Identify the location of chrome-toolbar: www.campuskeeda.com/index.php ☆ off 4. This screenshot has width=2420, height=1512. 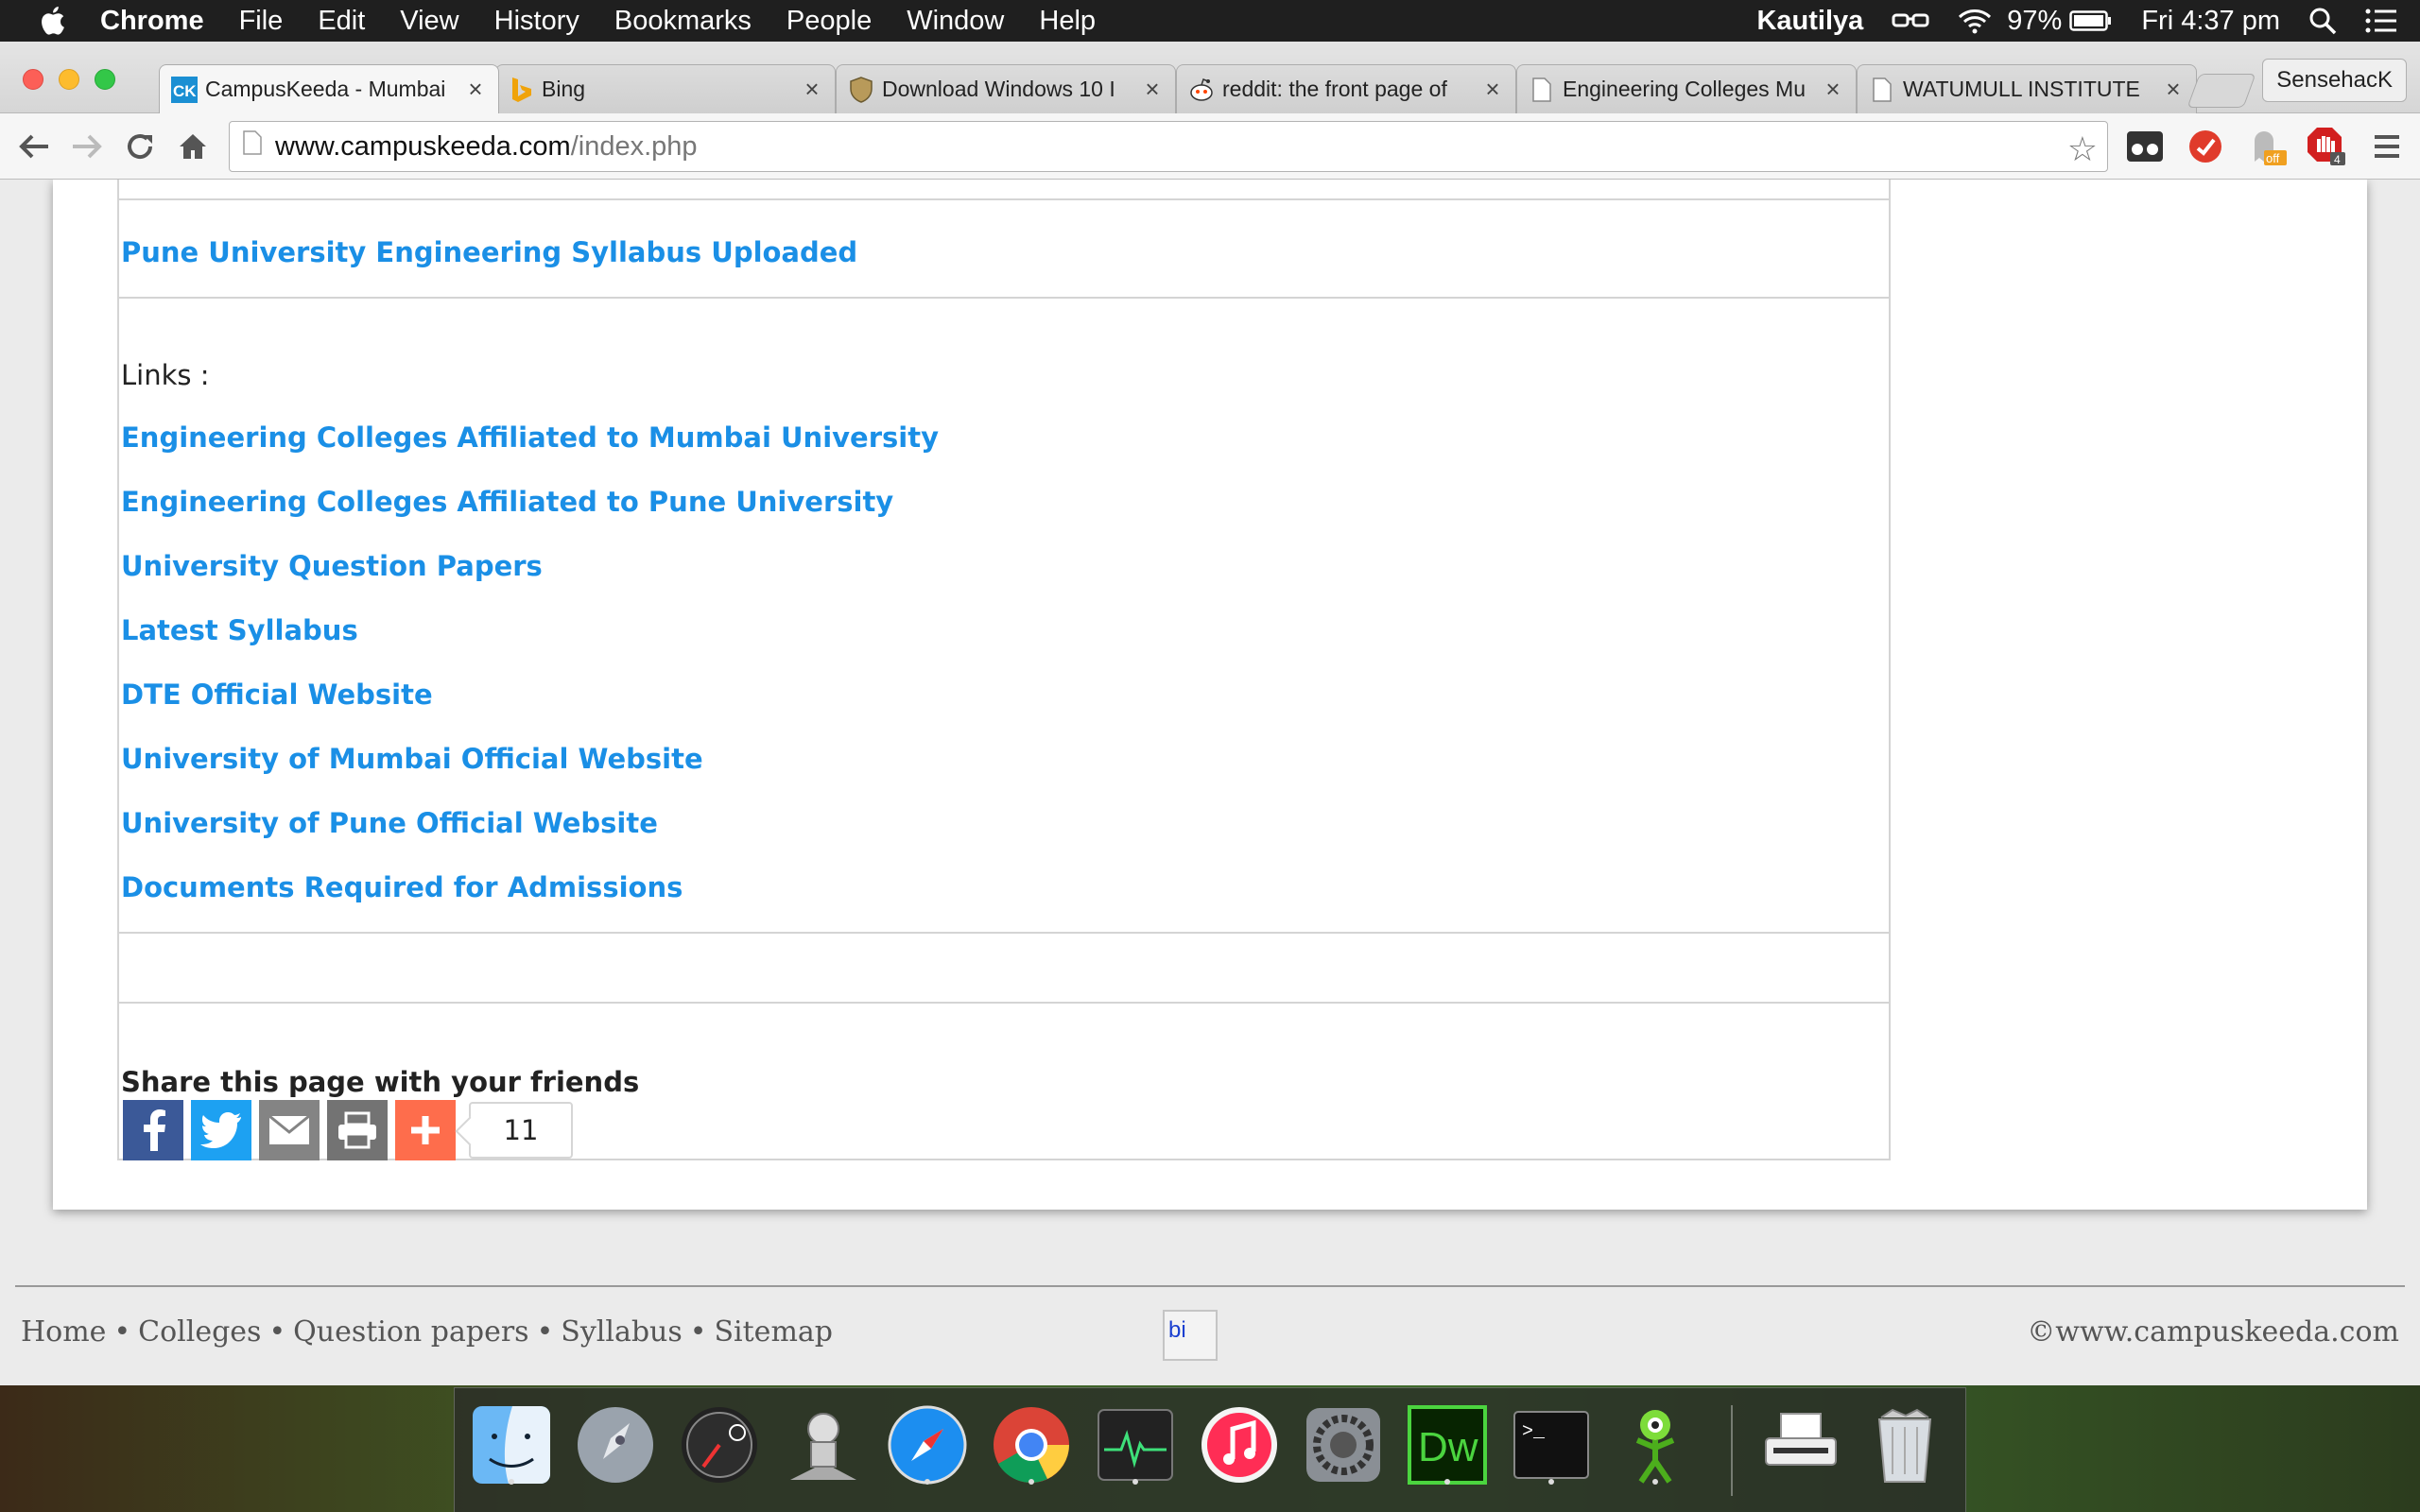
(1210, 146).